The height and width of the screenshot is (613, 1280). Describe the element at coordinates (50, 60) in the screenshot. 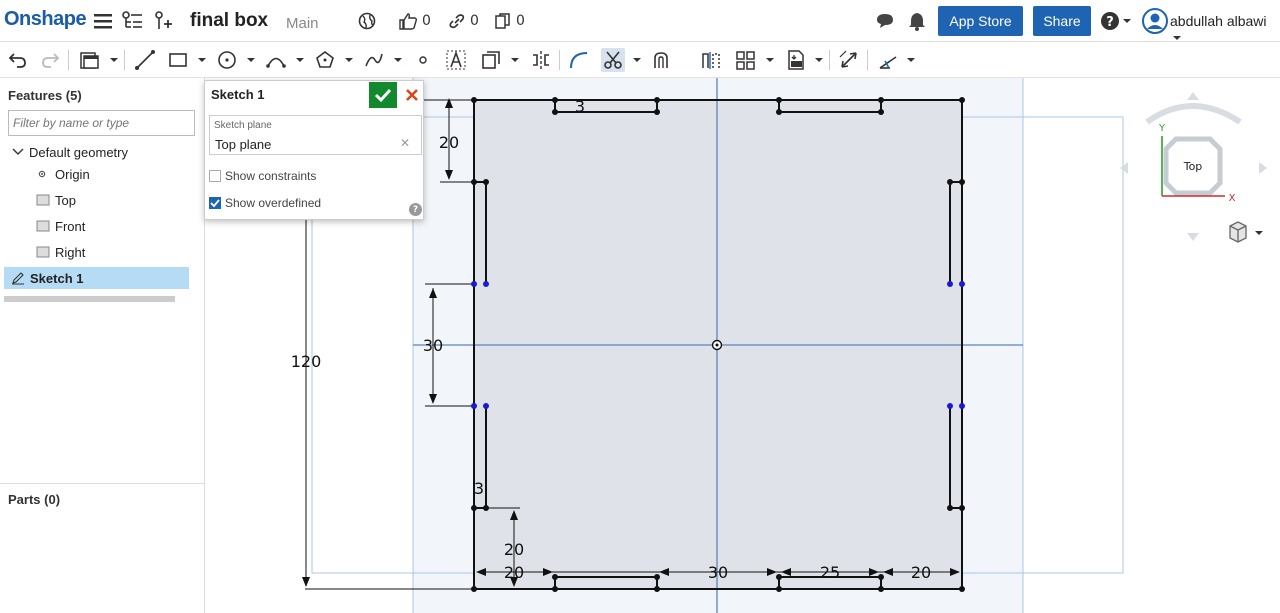

I see `redo-icon` at that location.